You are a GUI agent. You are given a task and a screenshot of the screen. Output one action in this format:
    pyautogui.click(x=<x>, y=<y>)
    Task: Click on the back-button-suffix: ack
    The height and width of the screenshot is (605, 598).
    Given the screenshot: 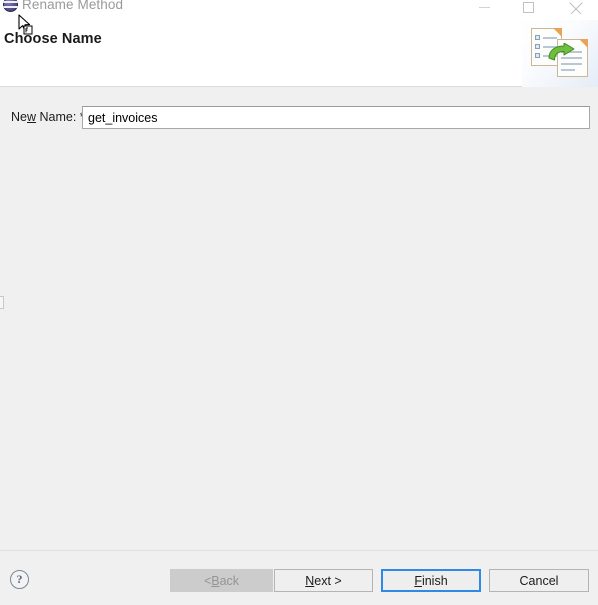 What is the action you would take?
    pyautogui.click(x=229, y=580)
    